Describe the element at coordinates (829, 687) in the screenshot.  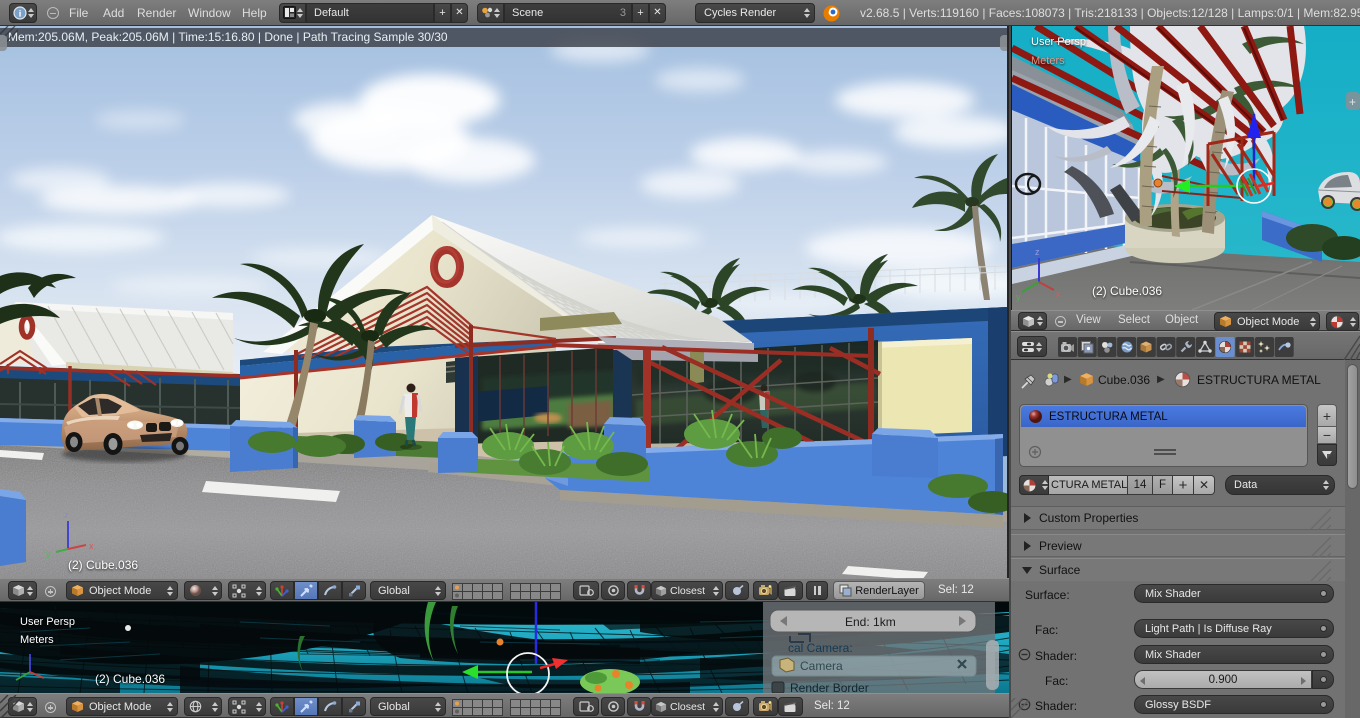
I see `svg-text: Render Border` at that location.